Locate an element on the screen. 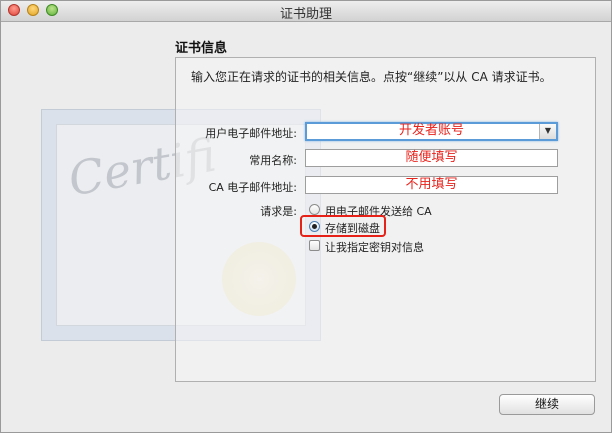 The height and width of the screenshot is (433, 612). user-email-label: 用户电子邮件地址: is located at coordinates (251, 133).